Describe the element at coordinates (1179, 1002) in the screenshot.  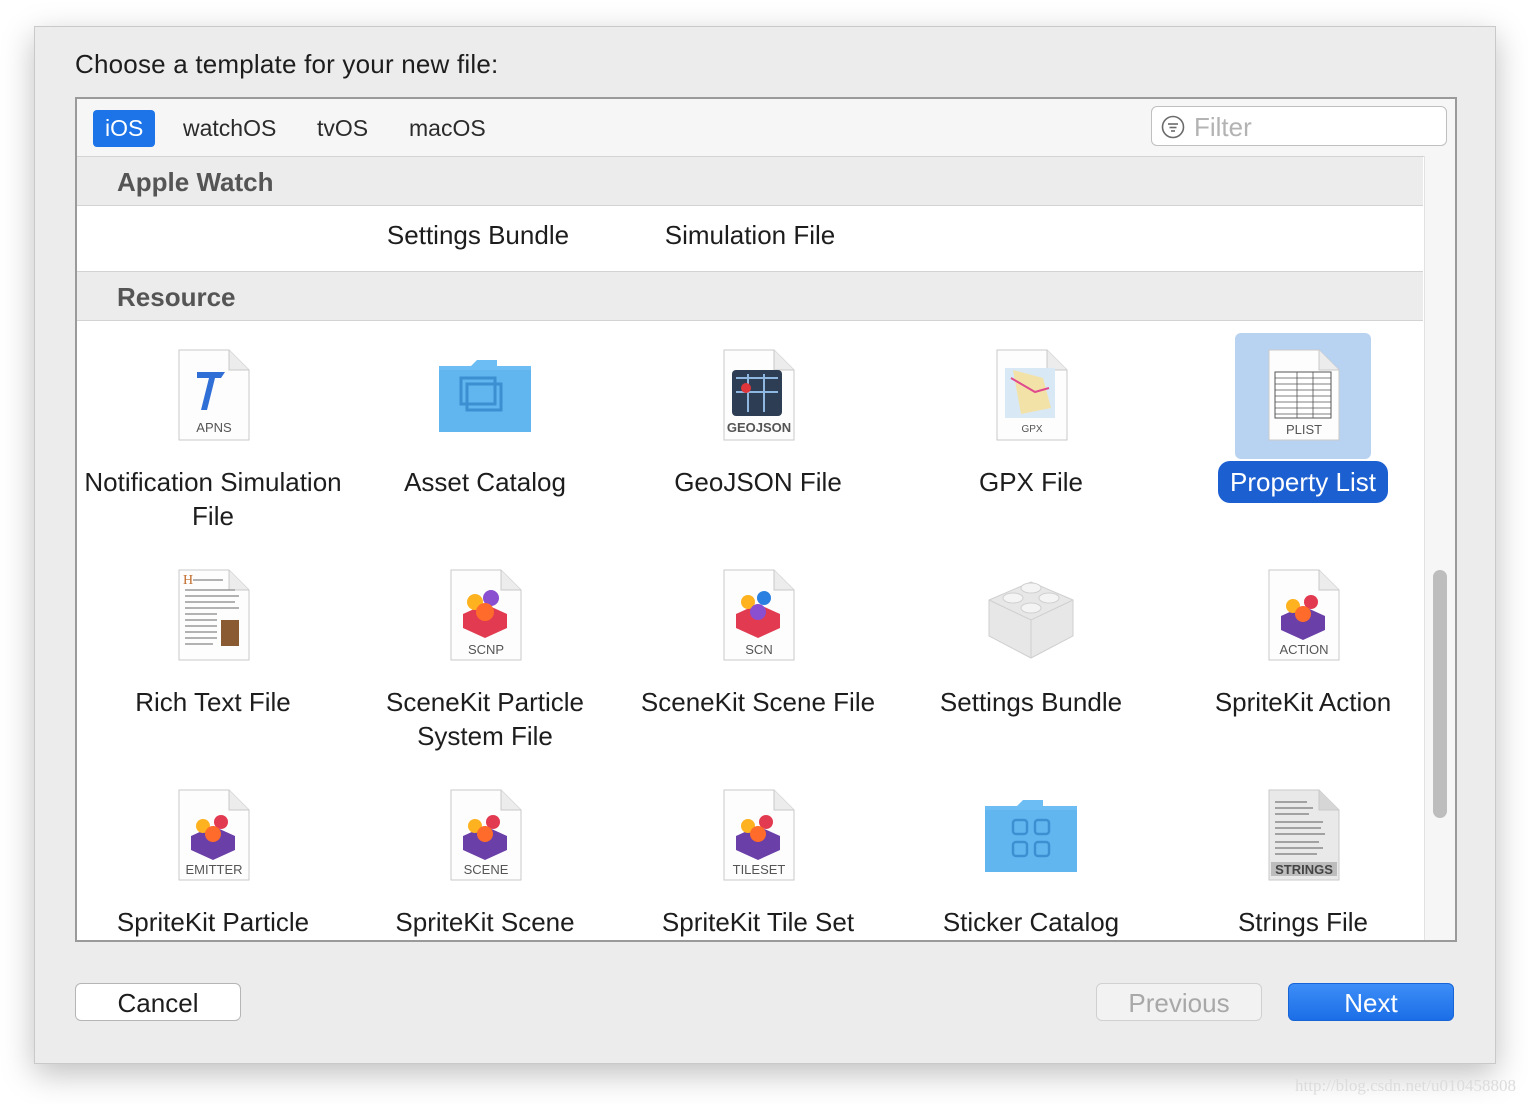
I see `previous-button: Previous` at that location.